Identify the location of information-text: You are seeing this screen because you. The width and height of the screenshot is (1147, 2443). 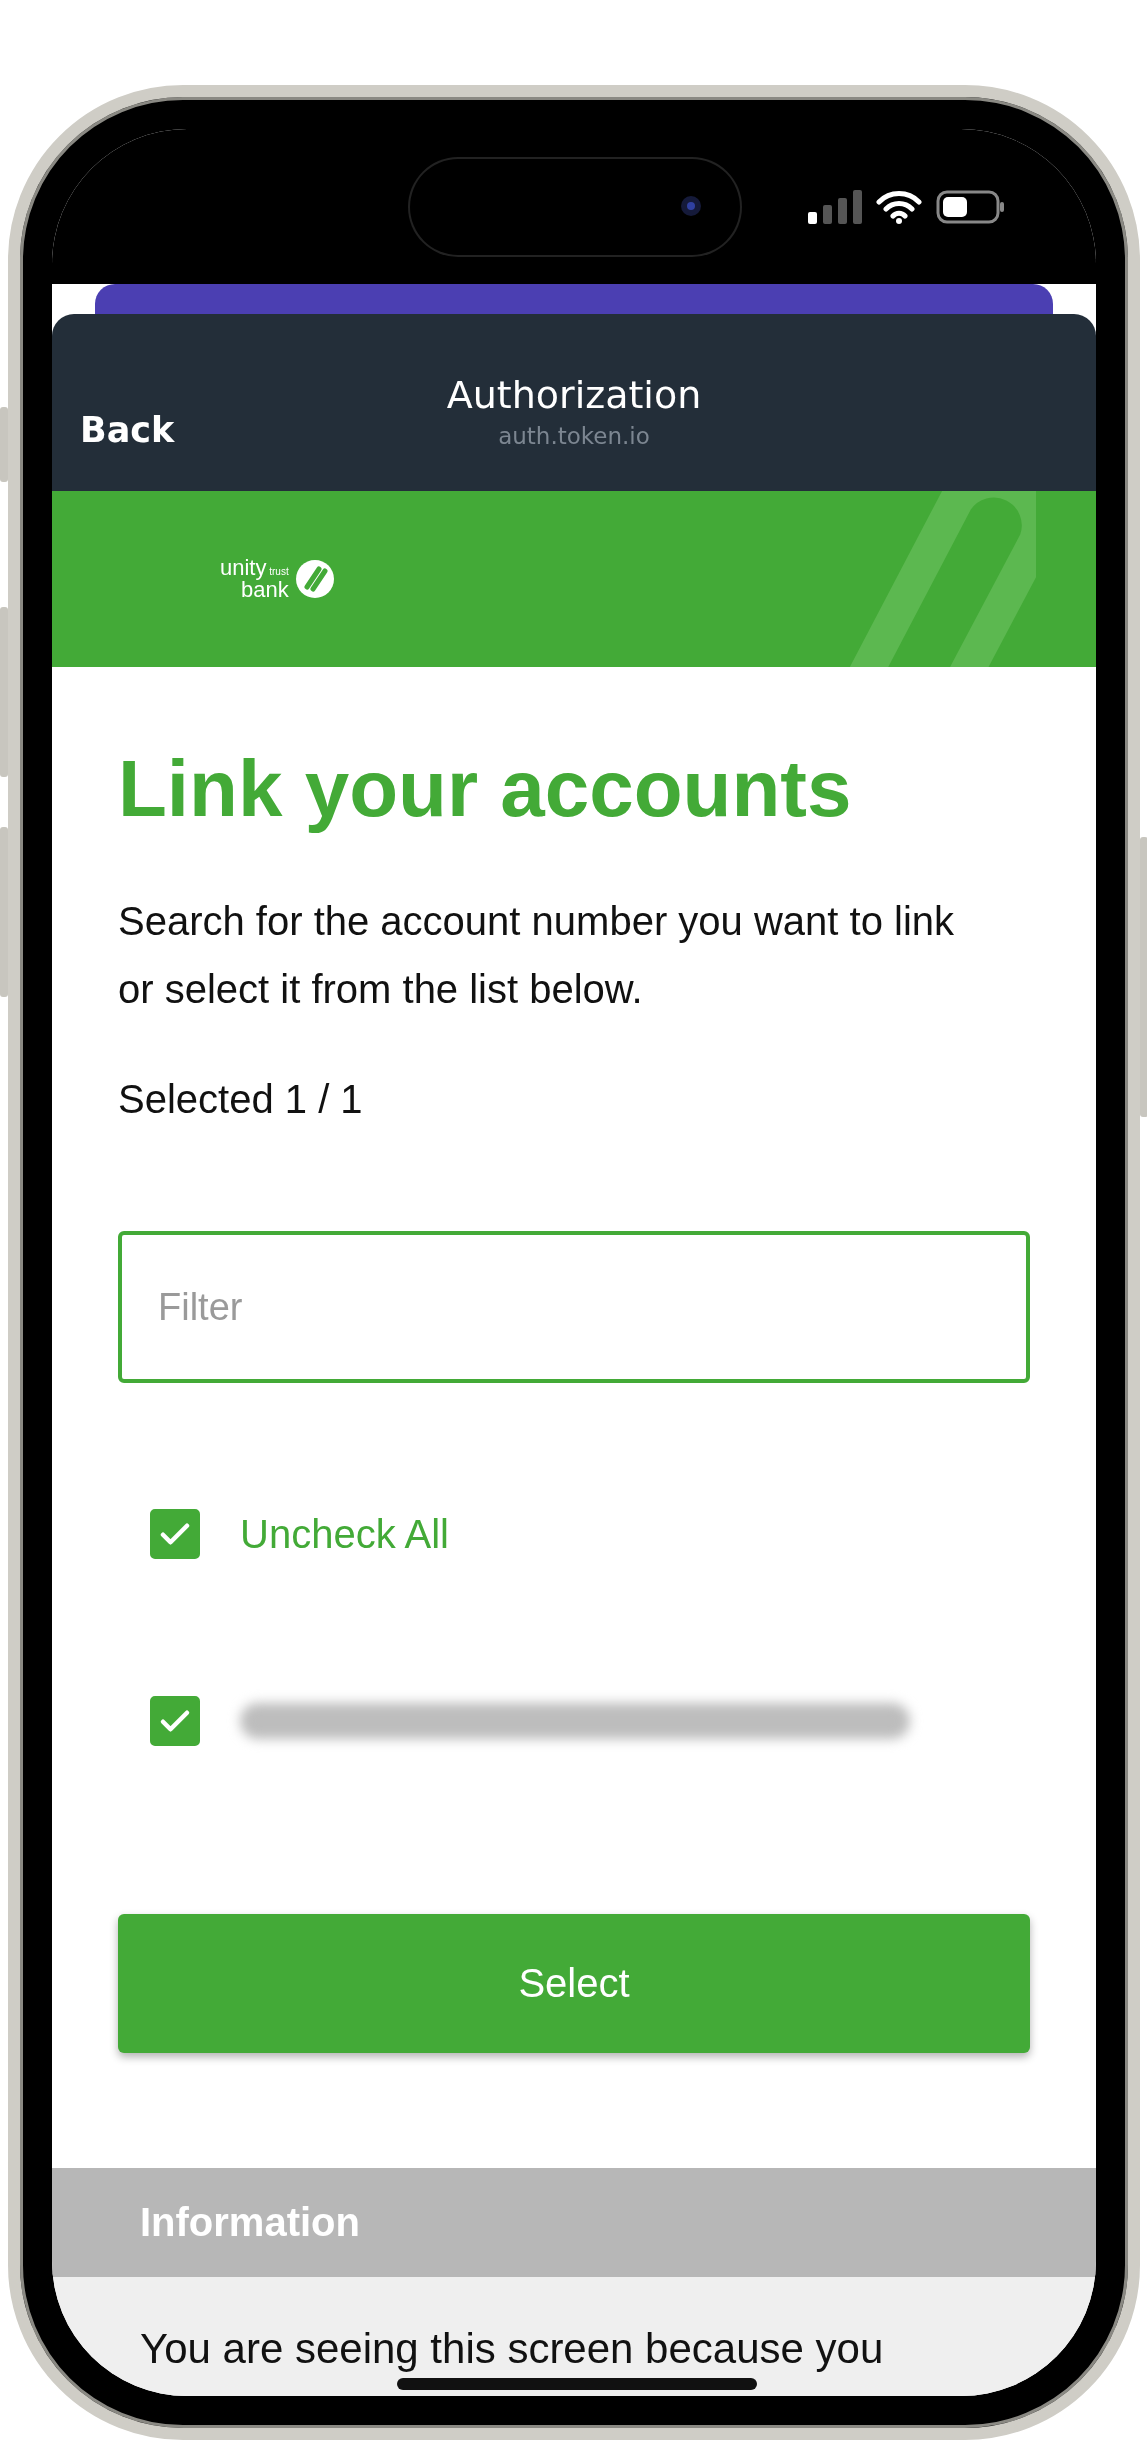
(512, 2348).